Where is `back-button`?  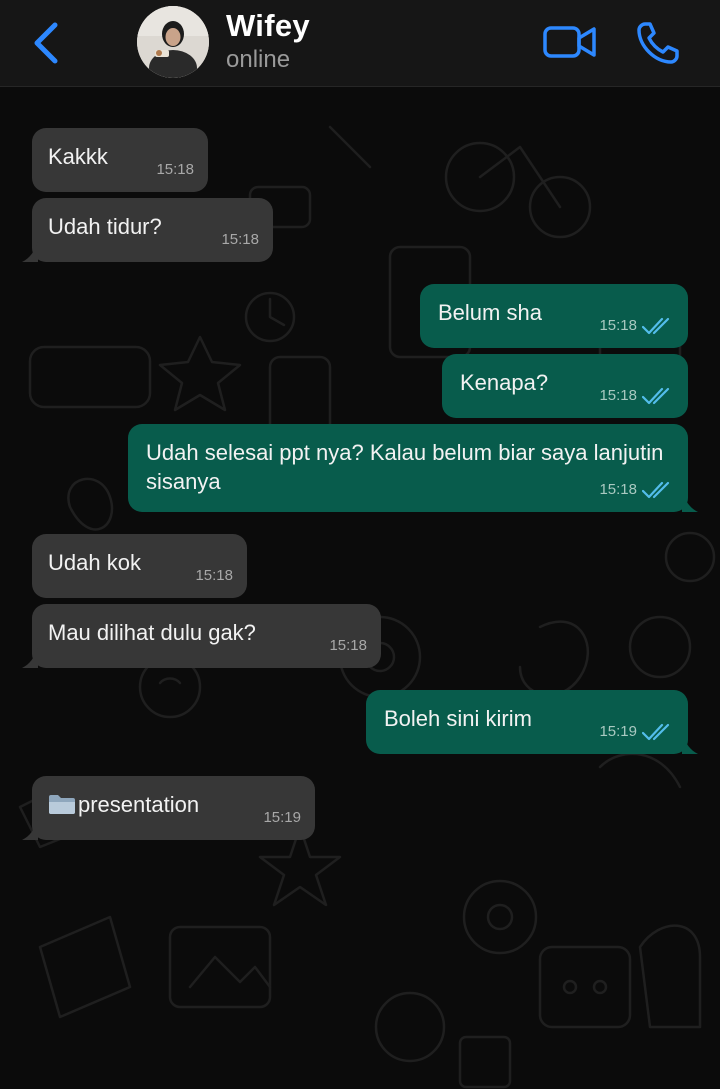 back-button is located at coordinates (46, 43).